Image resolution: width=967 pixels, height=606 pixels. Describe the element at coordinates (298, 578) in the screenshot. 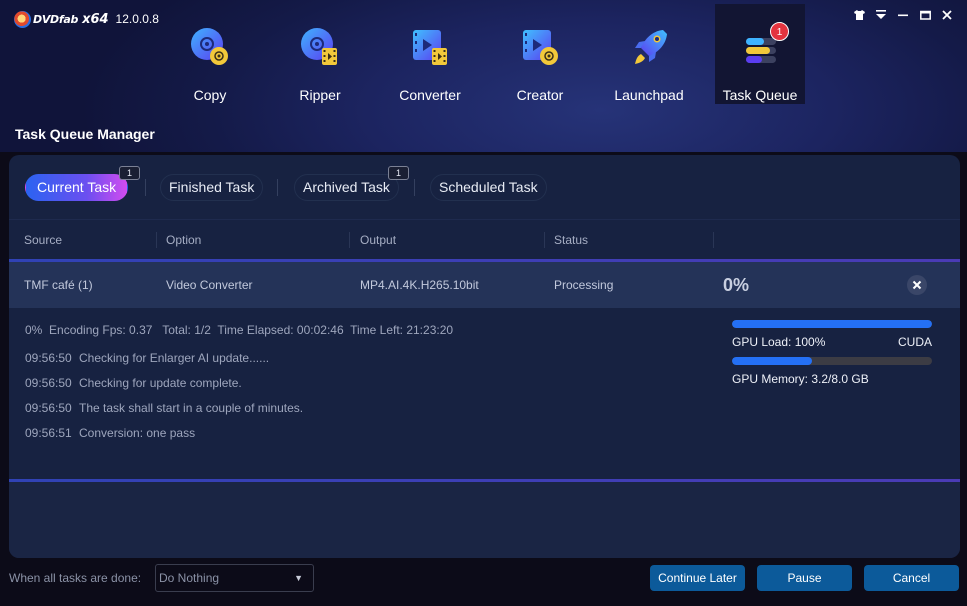

I see `chevron-down-icon: ▼` at that location.